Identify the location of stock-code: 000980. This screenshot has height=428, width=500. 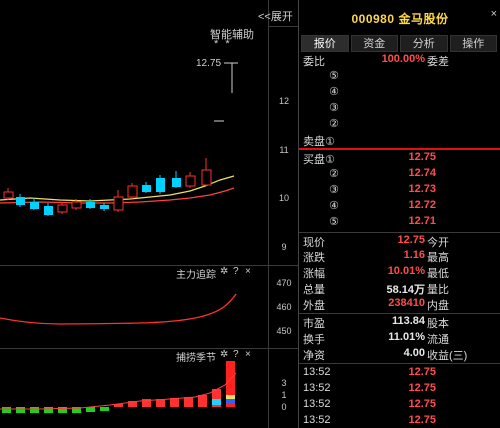
(373, 19).